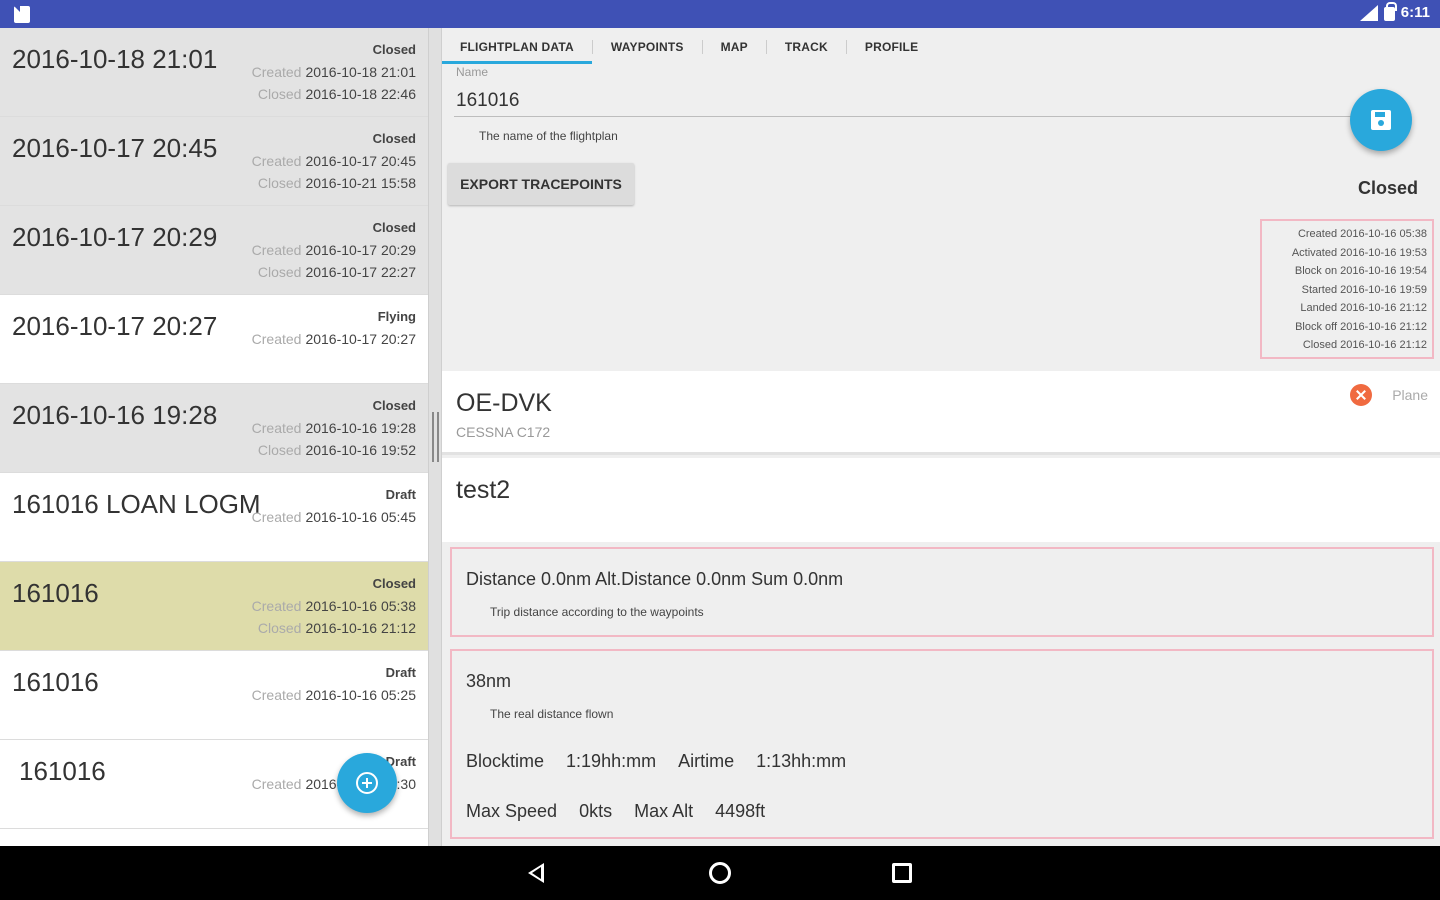 The image size is (1440, 900). What do you see at coordinates (1364, 345) in the screenshot?
I see `timeline-closed: Closed 2016-10-16 21:12` at bounding box center [1364, 345].